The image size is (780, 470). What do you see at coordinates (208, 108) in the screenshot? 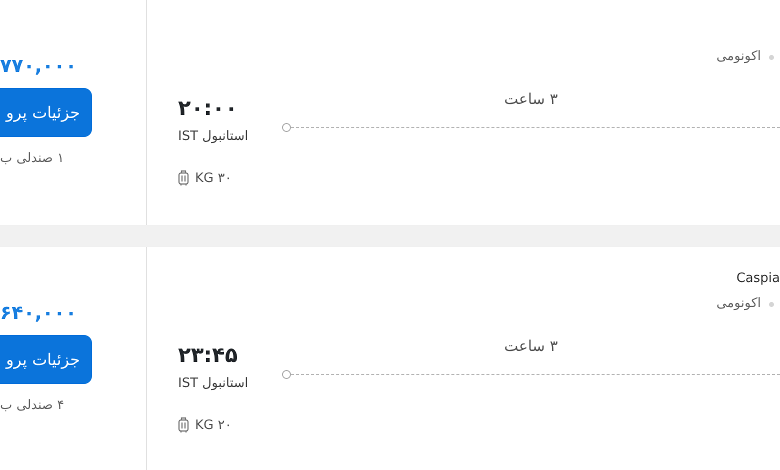
I see `departure-time: ۲۰:۰۰` at bounding box center [208, 108].